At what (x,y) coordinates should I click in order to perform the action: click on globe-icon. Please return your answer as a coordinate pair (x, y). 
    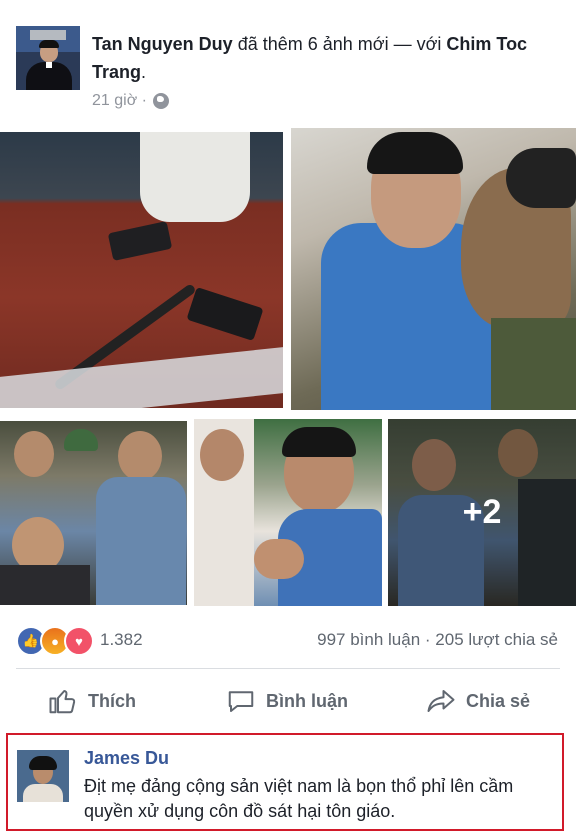
    Looking at the image, I should click on (160, 101).